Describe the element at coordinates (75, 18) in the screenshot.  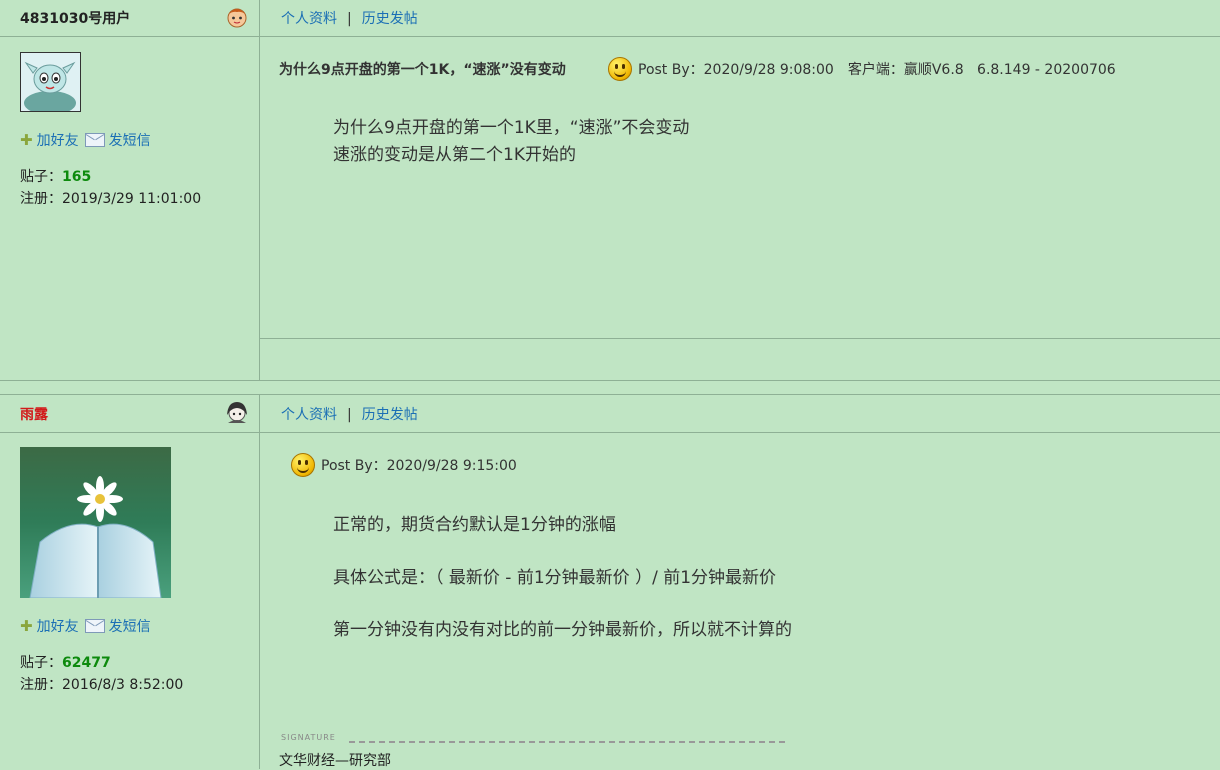
I see `username: 4831030号用户` at that location.